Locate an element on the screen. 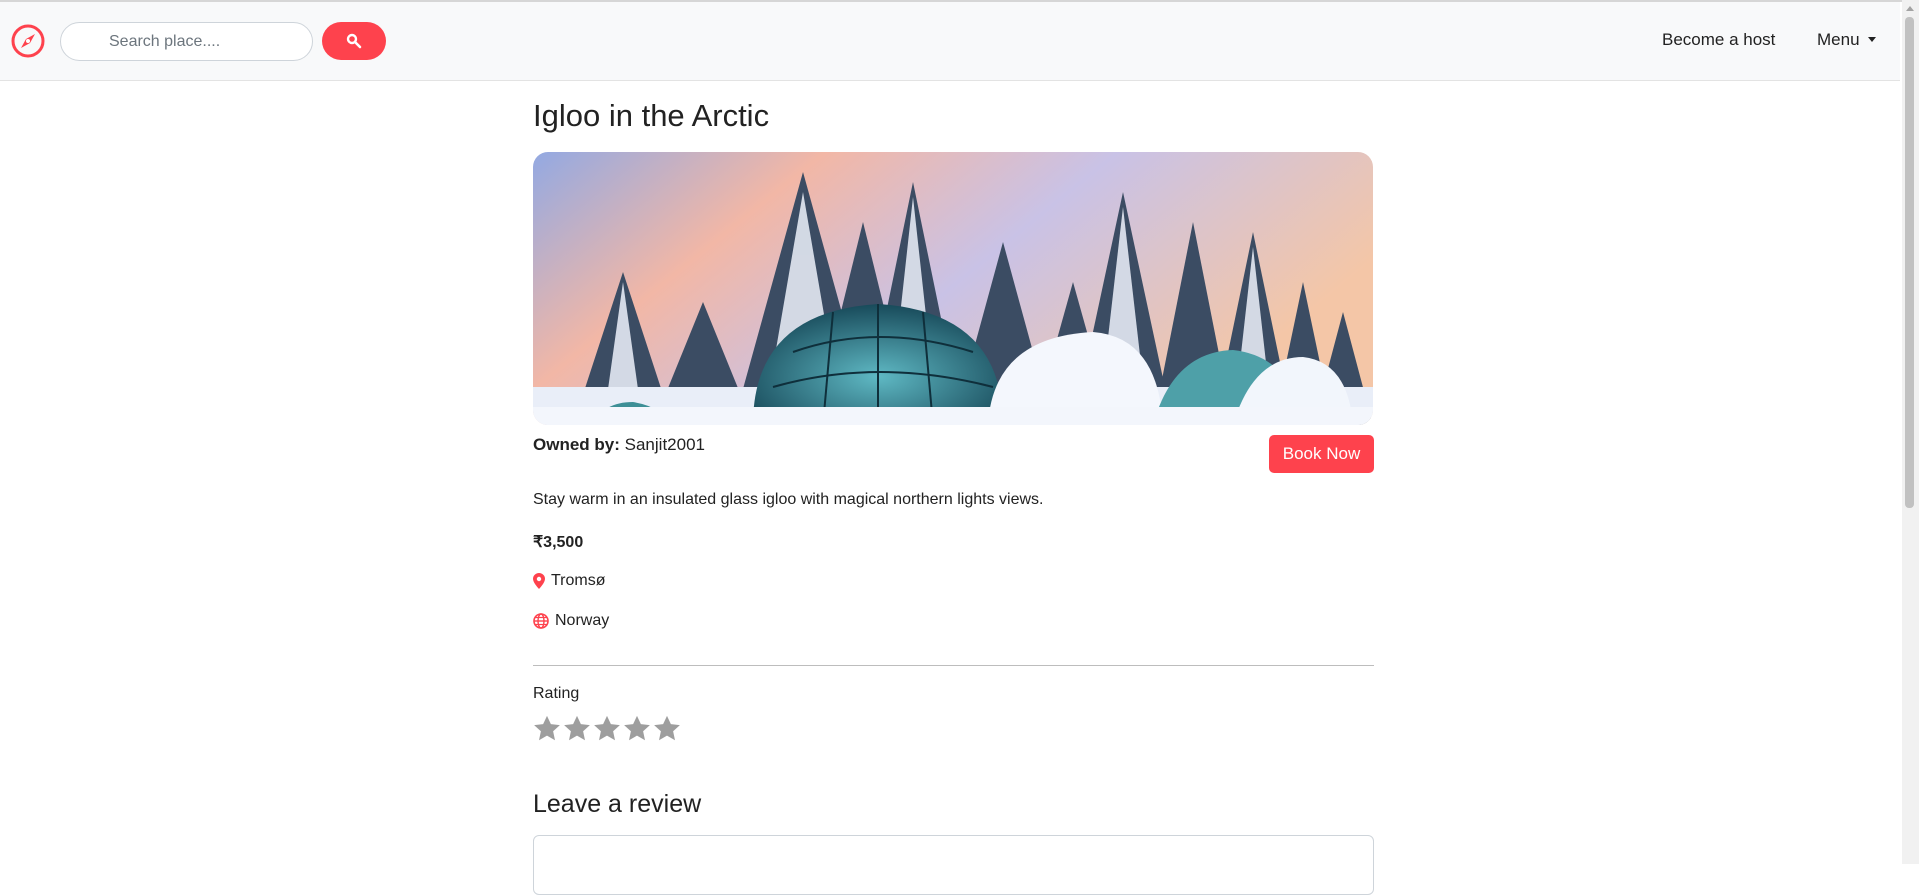 The height and width of the screenshot is (895, 1919). listing-title: Igloo in the Arctic is located at coordinates (651, 115).